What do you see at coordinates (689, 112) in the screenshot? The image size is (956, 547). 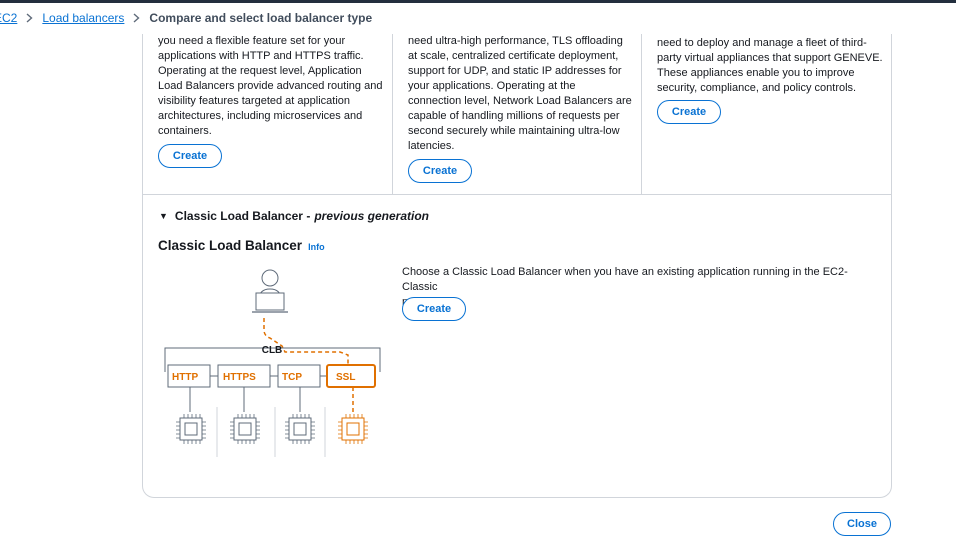 I see `create-gateway-load-balancer-button: Create` at bounding box center [689, 112].